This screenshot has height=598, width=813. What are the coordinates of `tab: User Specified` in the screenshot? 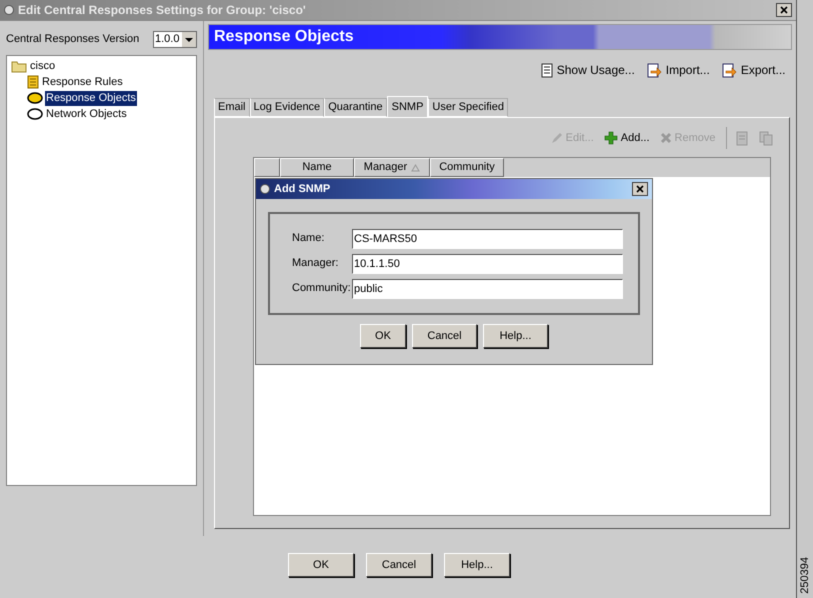 It's located at (468, 107).